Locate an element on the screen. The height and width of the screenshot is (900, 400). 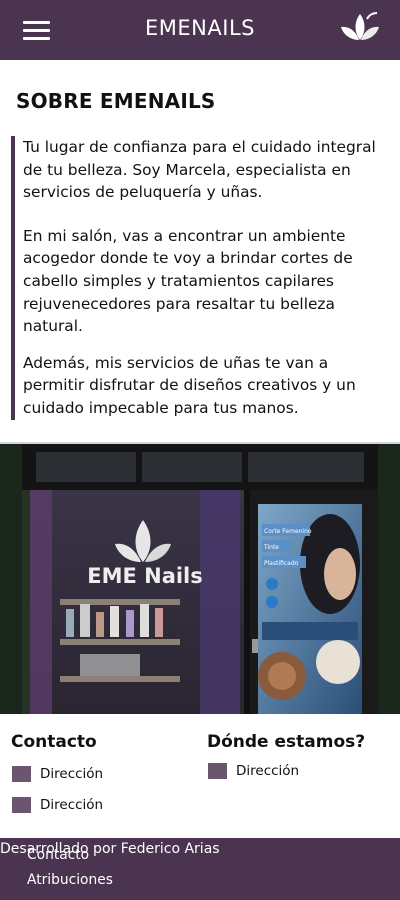
top-nav-bar: EMENAILS is located at coordinates (200, 30).